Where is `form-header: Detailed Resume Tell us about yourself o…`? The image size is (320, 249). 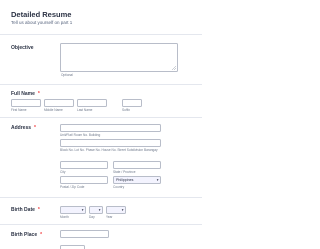 form-header: Detailed Resume Tell us about yourself o… is located at coordinates (101, 17).